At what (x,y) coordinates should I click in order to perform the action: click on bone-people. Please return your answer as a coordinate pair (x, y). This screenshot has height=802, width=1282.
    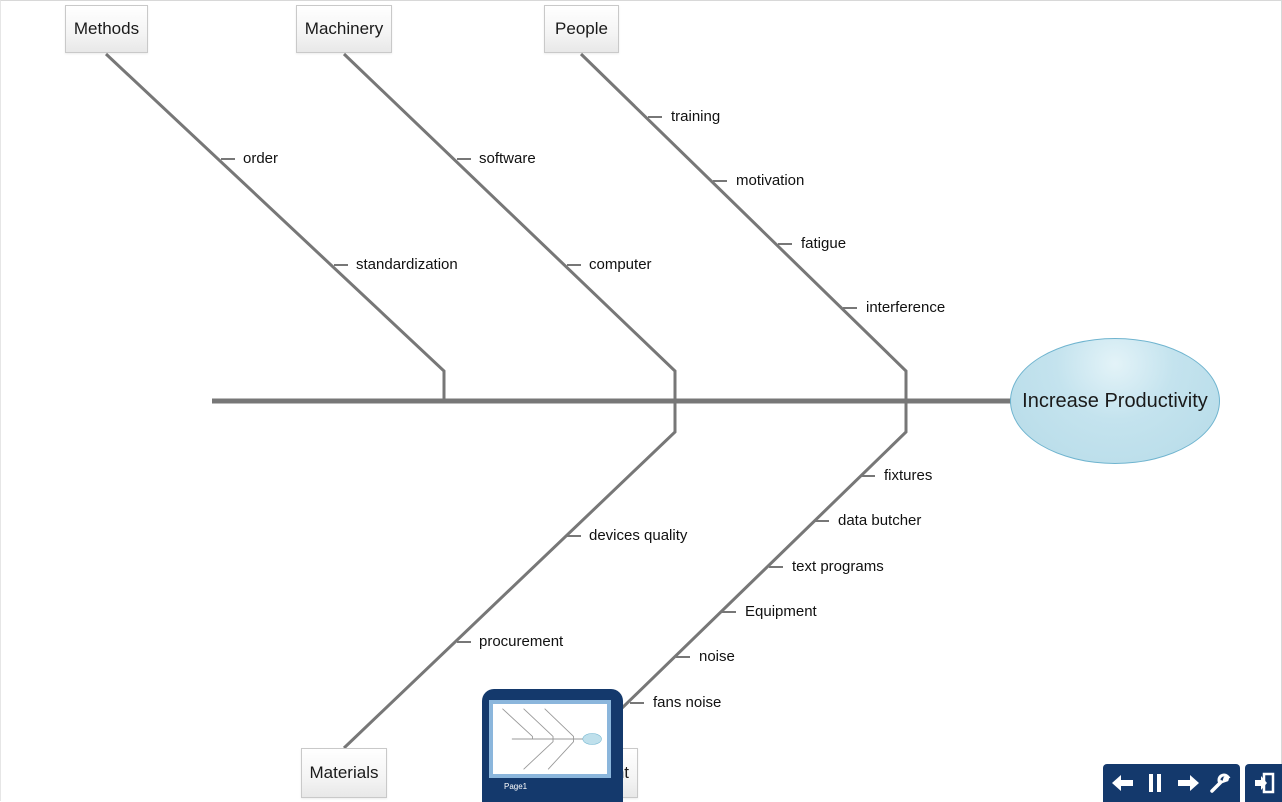
    Looking at the image, I should click on (743, 226).